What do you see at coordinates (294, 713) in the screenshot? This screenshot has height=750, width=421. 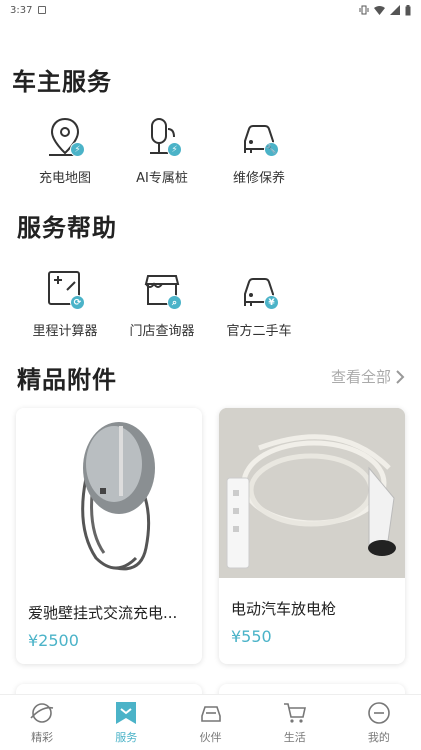 I see `cart-icon` at bounding box center [294, 713].